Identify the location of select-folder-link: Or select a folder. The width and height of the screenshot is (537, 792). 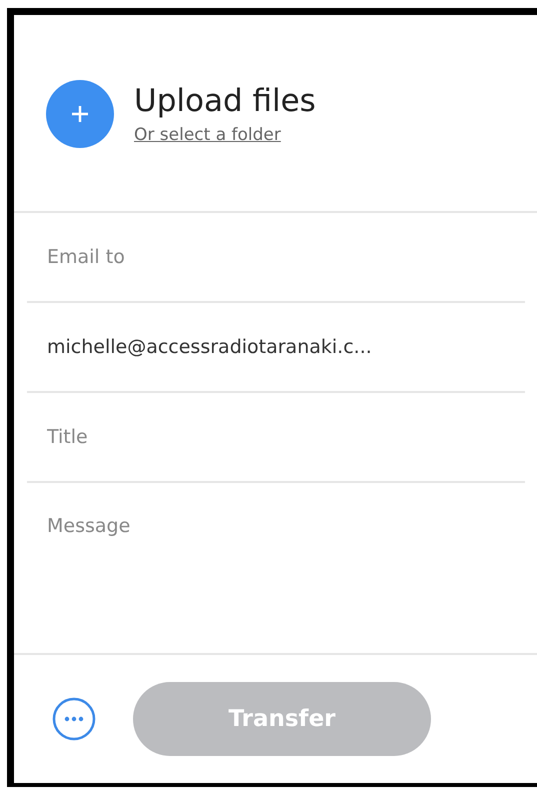
(207, 135).